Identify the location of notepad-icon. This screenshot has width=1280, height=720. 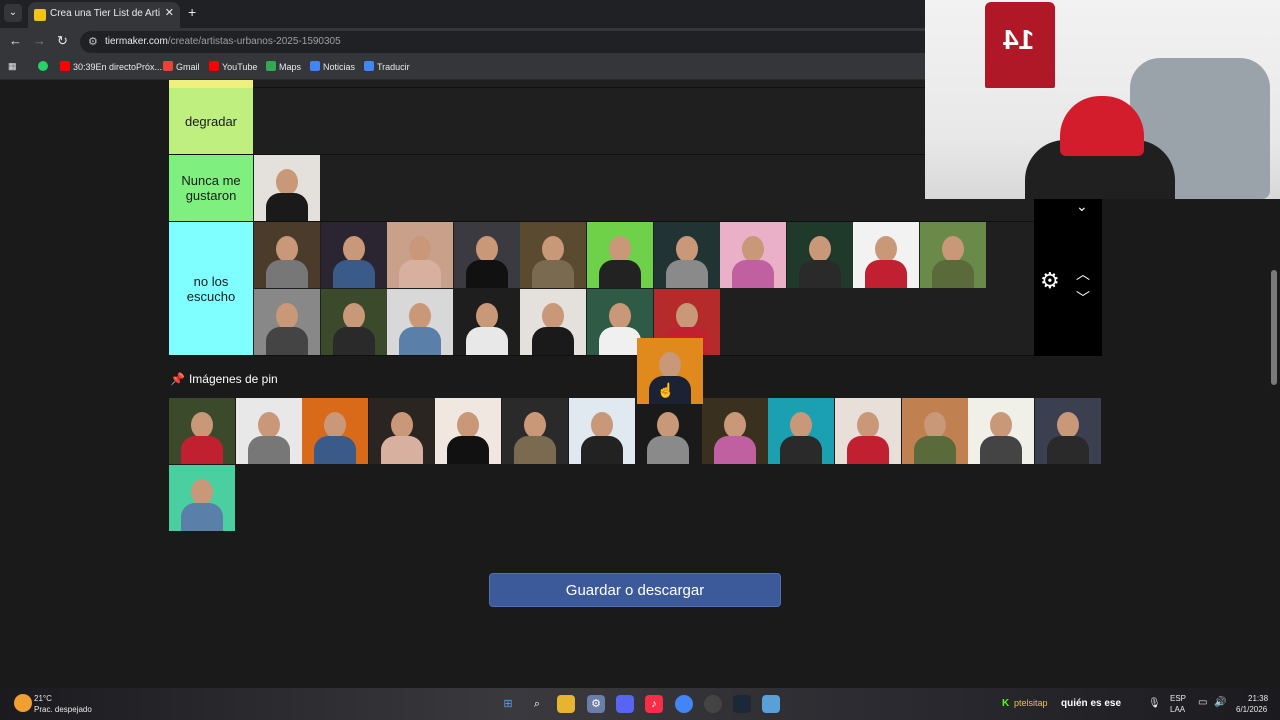
(771, 704).